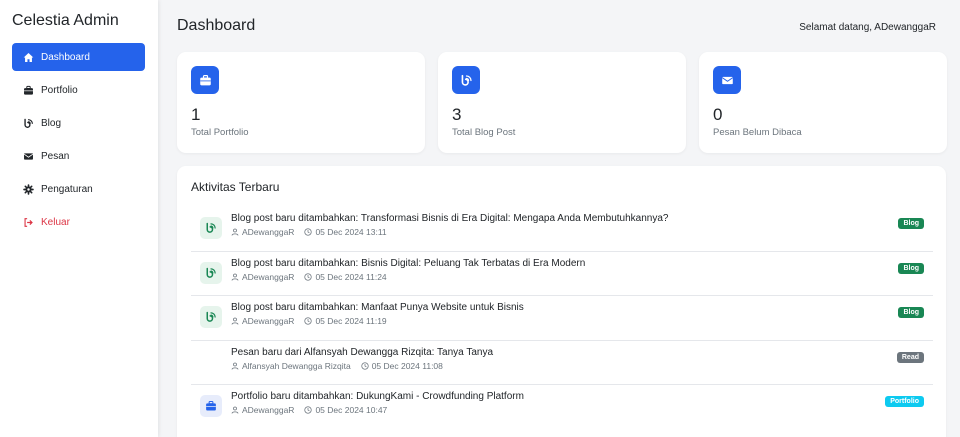 The width and height of the screenshot is (960, 437). What do you see at coordinates (351, 276) in the screenshot?
I see `activity-time: 05 Dec 2024 11:24` at bounding box center [351, 276].